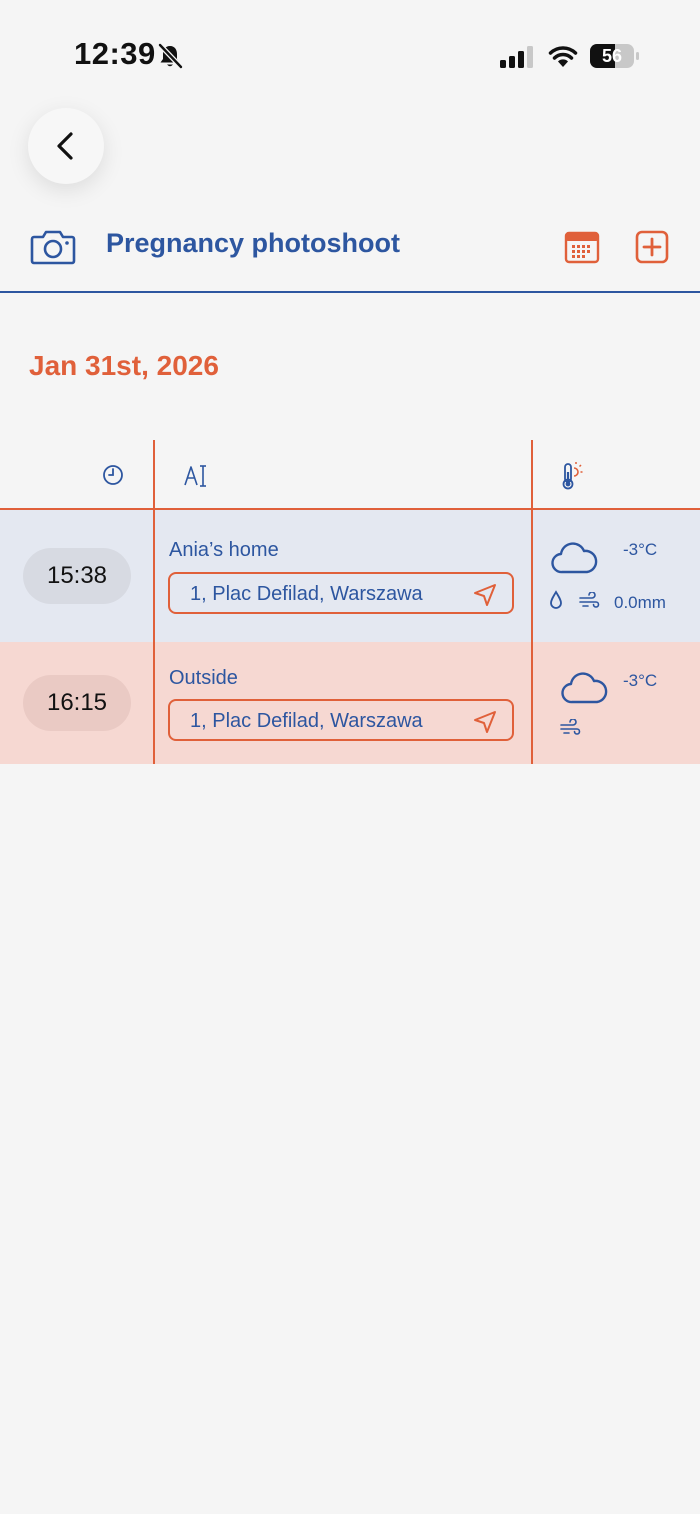 This screenshot has height=1514, width=700. Describe the element at coordinates (113, 475) in the screenshot. I see `clock-icon` at that location.